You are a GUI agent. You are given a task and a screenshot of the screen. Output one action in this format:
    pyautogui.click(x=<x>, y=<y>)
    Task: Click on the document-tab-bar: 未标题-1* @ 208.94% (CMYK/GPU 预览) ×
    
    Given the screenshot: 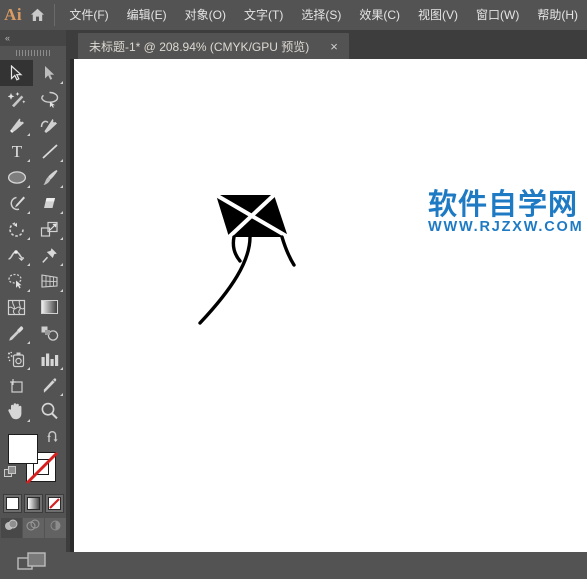 What is the action you would take?
    pyautogui.click(x=330, y=44)
    